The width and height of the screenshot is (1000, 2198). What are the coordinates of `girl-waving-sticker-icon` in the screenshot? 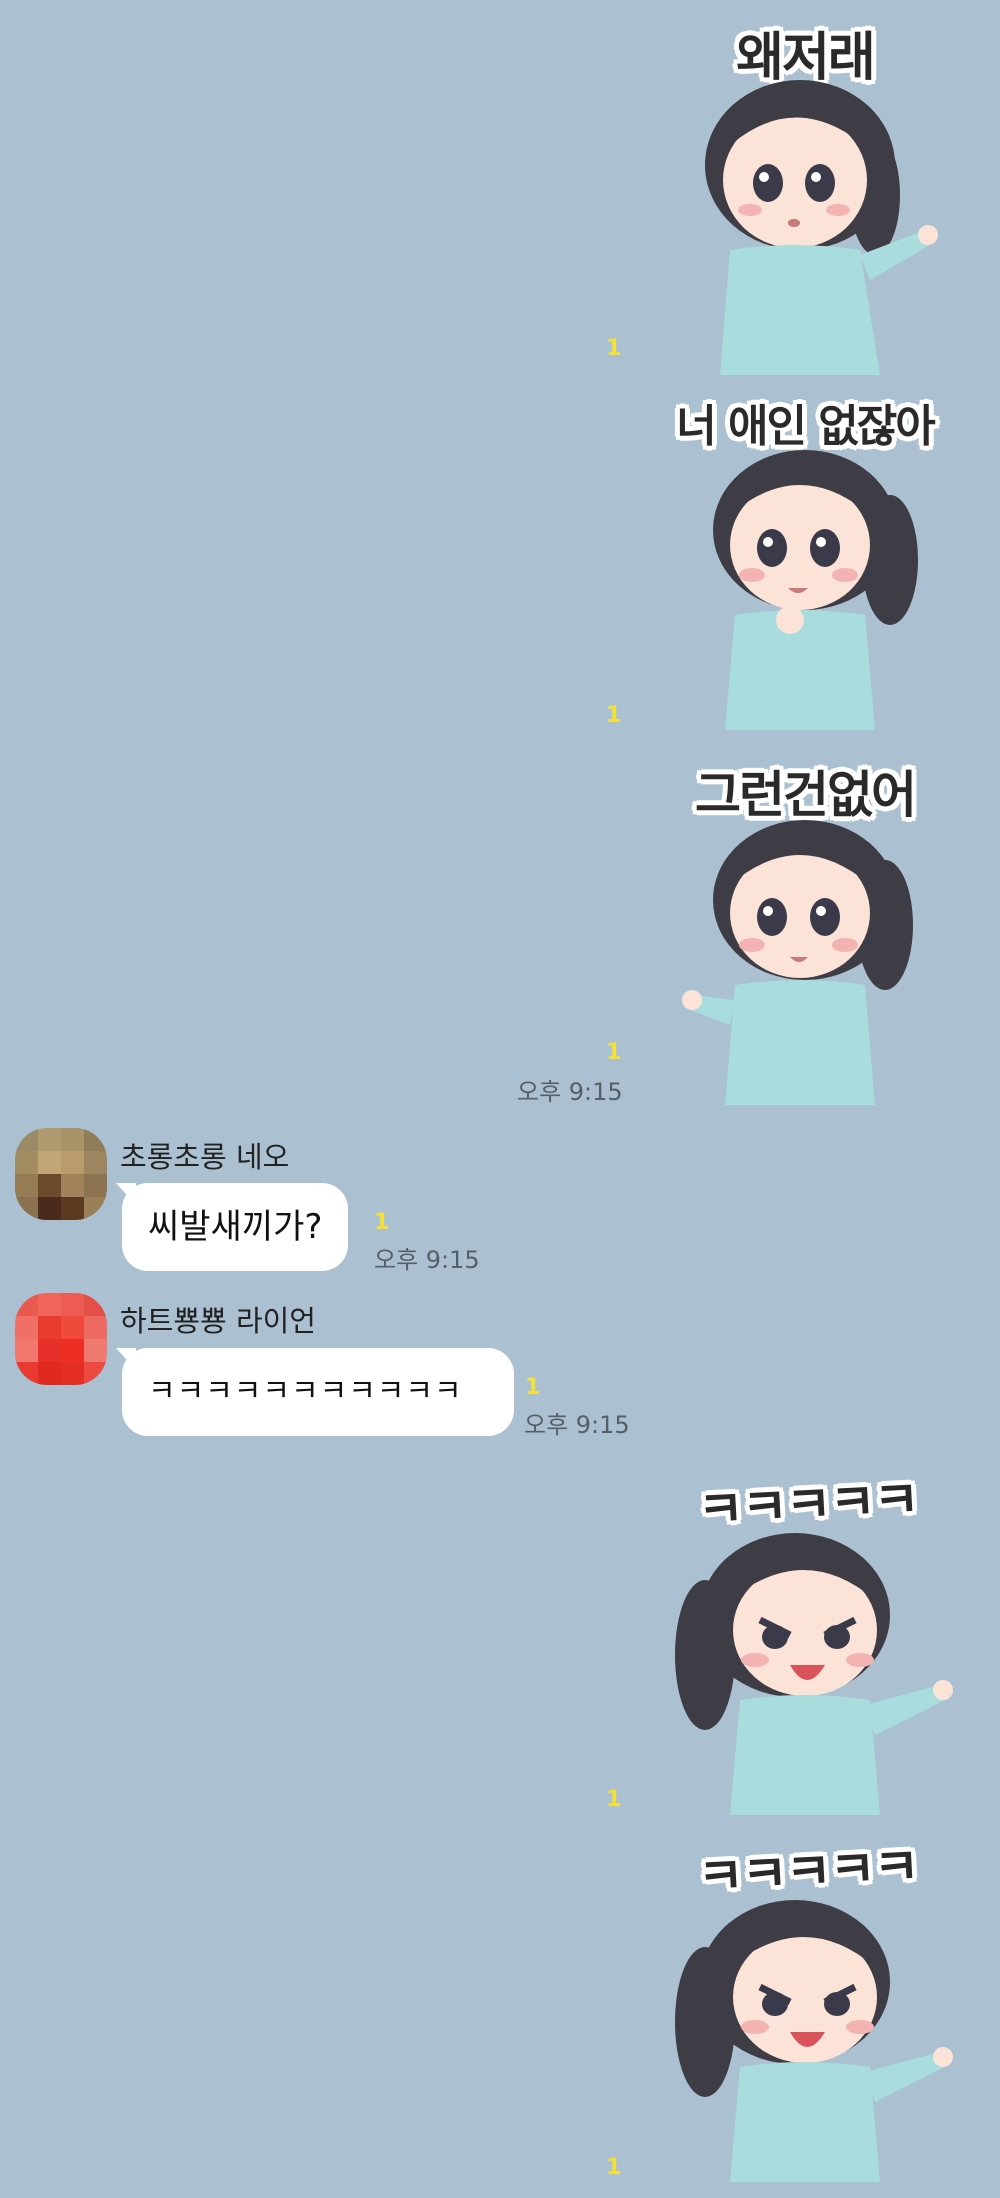 It's located at (797, 962).